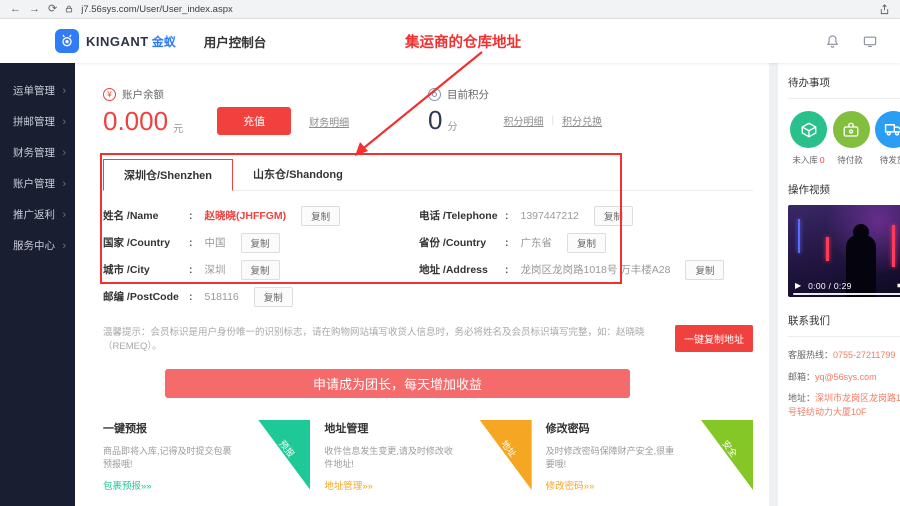 The image size is (900, 506). I want to click on field-city: 城市 /City : 深圳 复制, so click(261, 269).